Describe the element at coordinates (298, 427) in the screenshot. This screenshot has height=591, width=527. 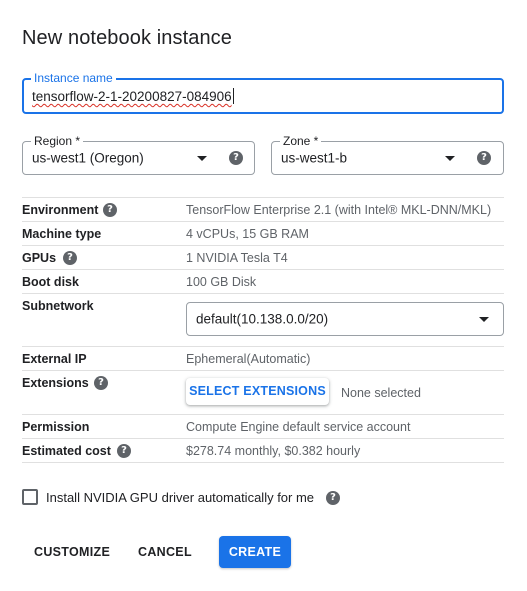
I see `permission-value: Compute Engine default service account` at that location.